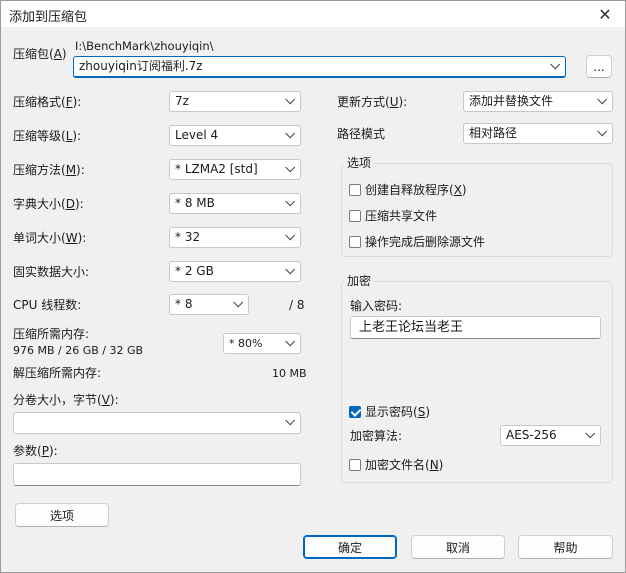  What do you see at coordinates (157, 474) in the screenshot?
I see `params-input` at bounding box center [157, 474].